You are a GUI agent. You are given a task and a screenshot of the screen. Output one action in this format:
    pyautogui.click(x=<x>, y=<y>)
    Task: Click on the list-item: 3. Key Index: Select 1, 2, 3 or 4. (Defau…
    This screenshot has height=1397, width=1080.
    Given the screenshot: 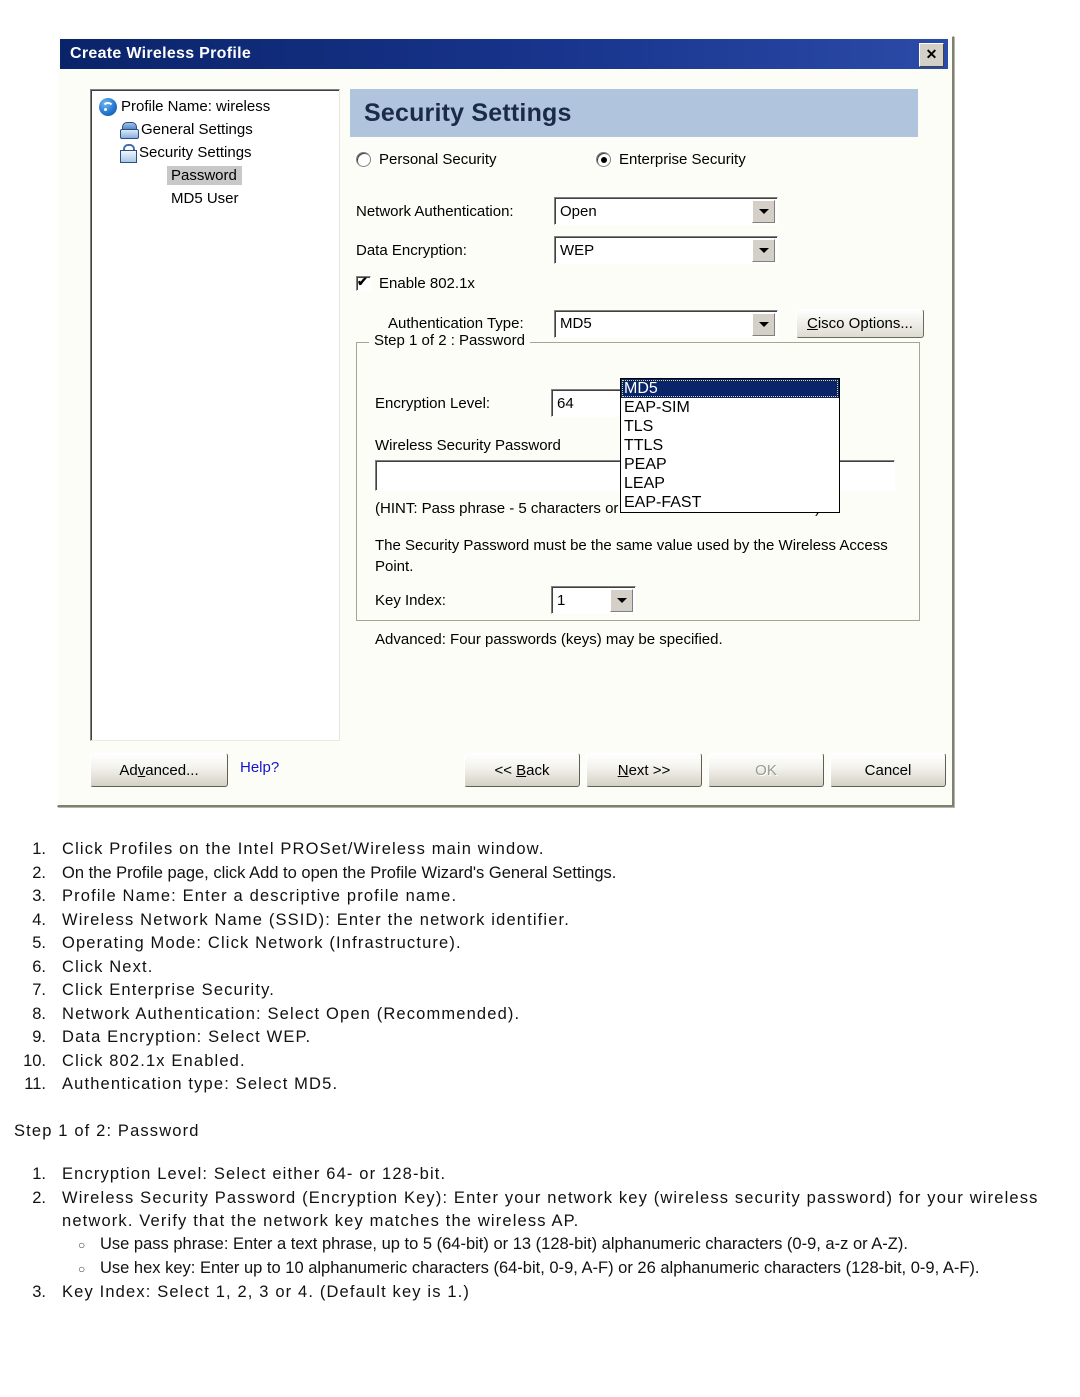 What is the action you would take?
    pyautogui.click(x=540, y=1292)
    